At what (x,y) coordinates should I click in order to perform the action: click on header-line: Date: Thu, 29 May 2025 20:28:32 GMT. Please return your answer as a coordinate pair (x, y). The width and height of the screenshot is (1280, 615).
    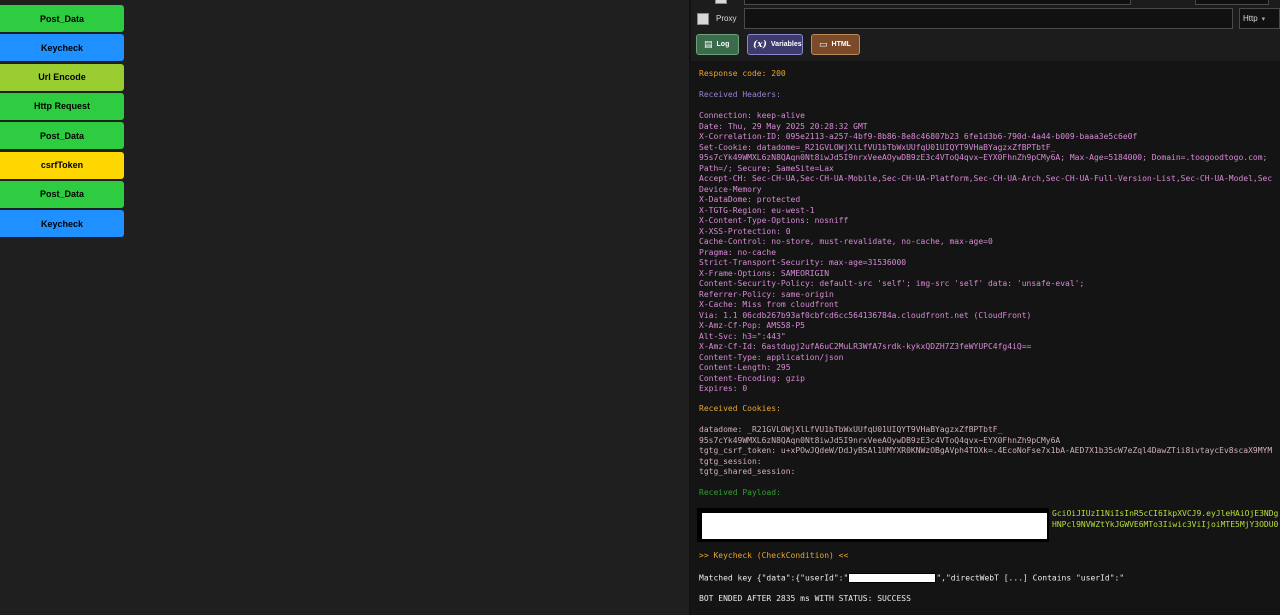
    Looking at the image, I should click on (783, 126).